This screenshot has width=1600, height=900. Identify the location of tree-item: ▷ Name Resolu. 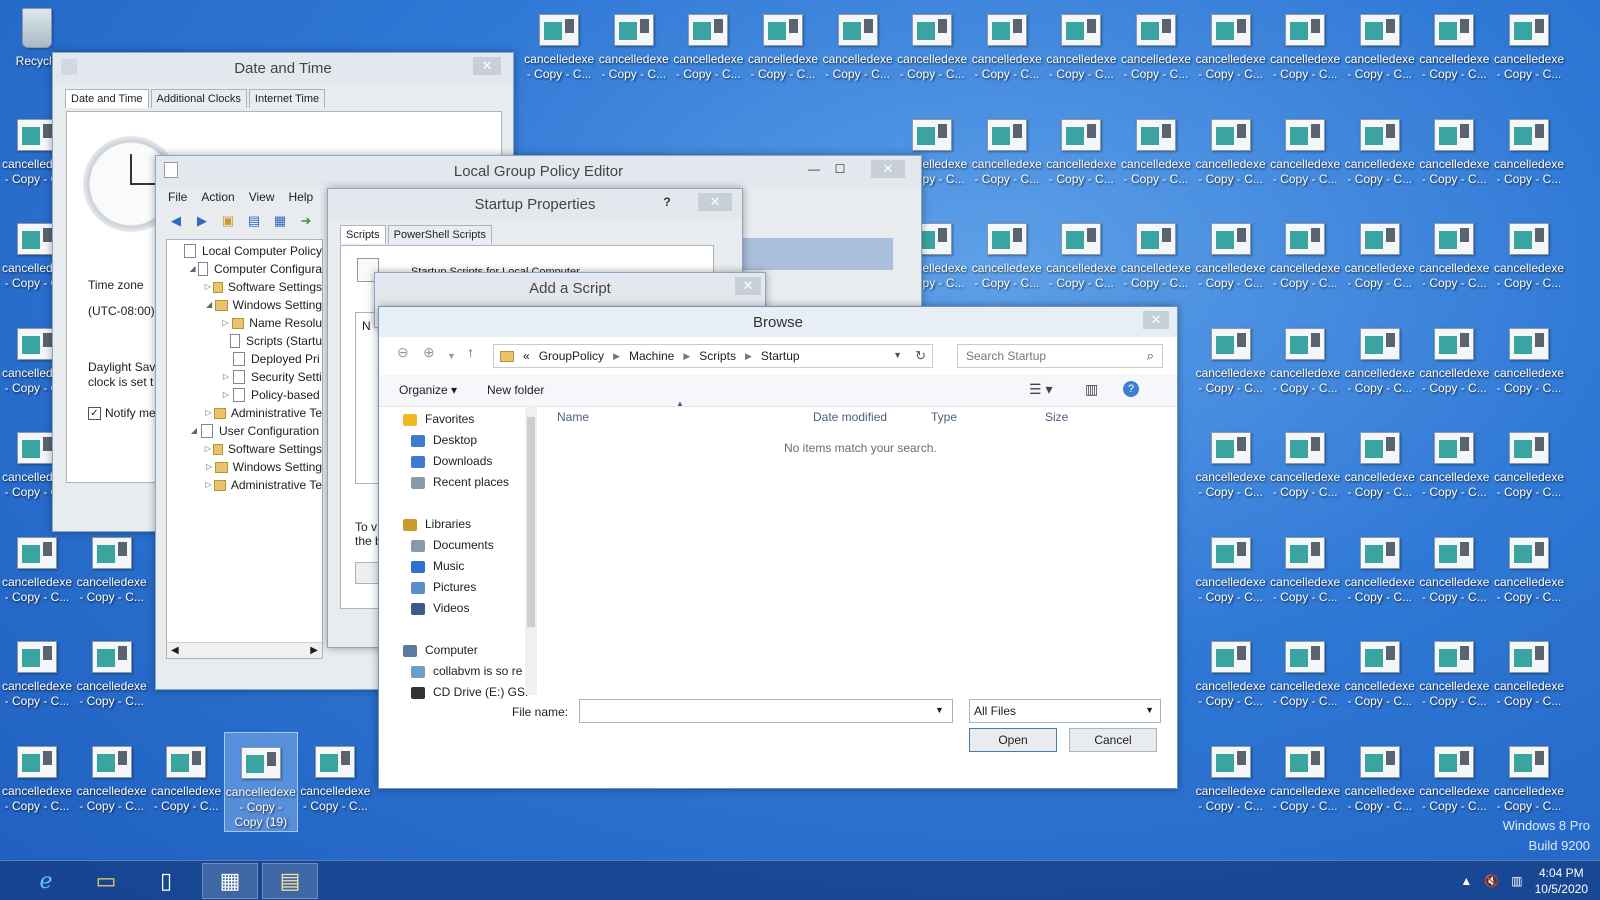
(244, 323).